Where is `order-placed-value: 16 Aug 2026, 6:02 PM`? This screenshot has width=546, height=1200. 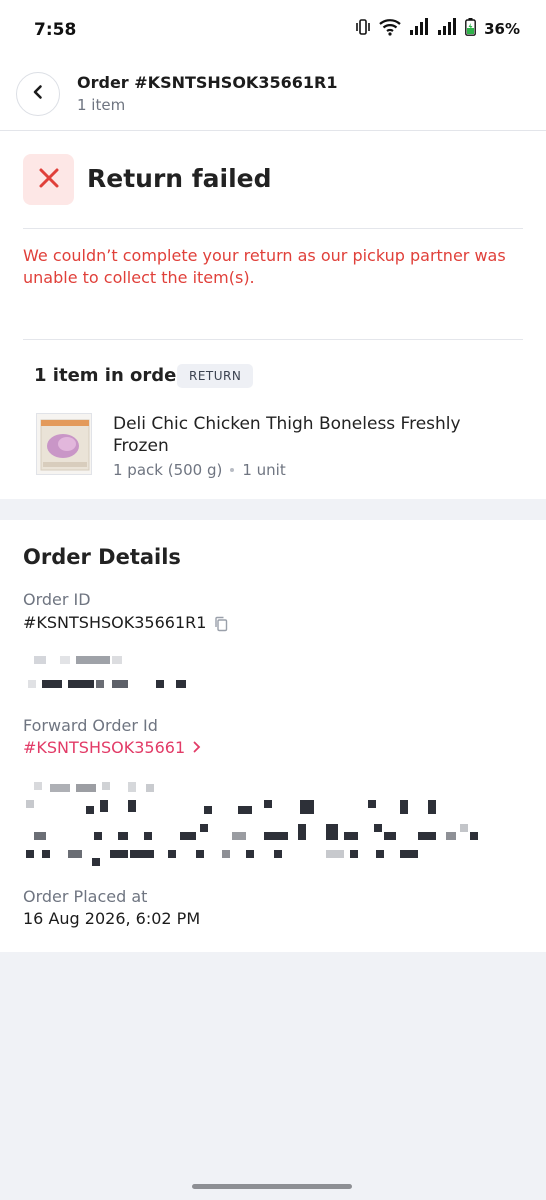 order-placed-value: 16 Aug 2026, 6:02 PM is located at coordinates (112, 918).